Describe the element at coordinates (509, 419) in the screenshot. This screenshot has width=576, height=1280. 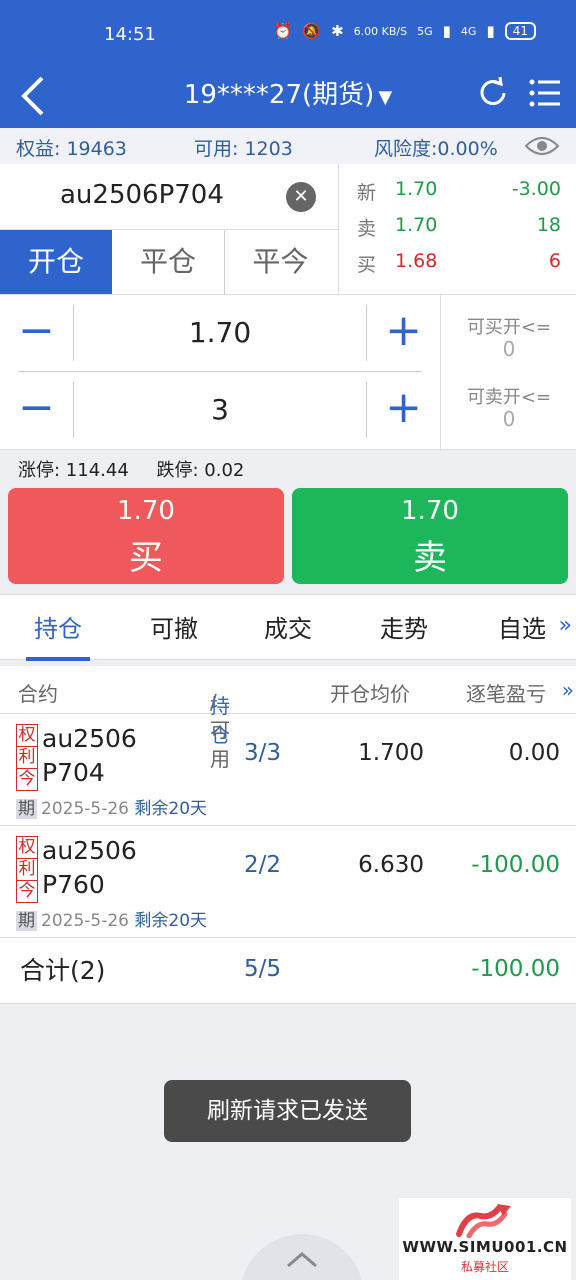
I see `can-sell-value: 0` at that location.